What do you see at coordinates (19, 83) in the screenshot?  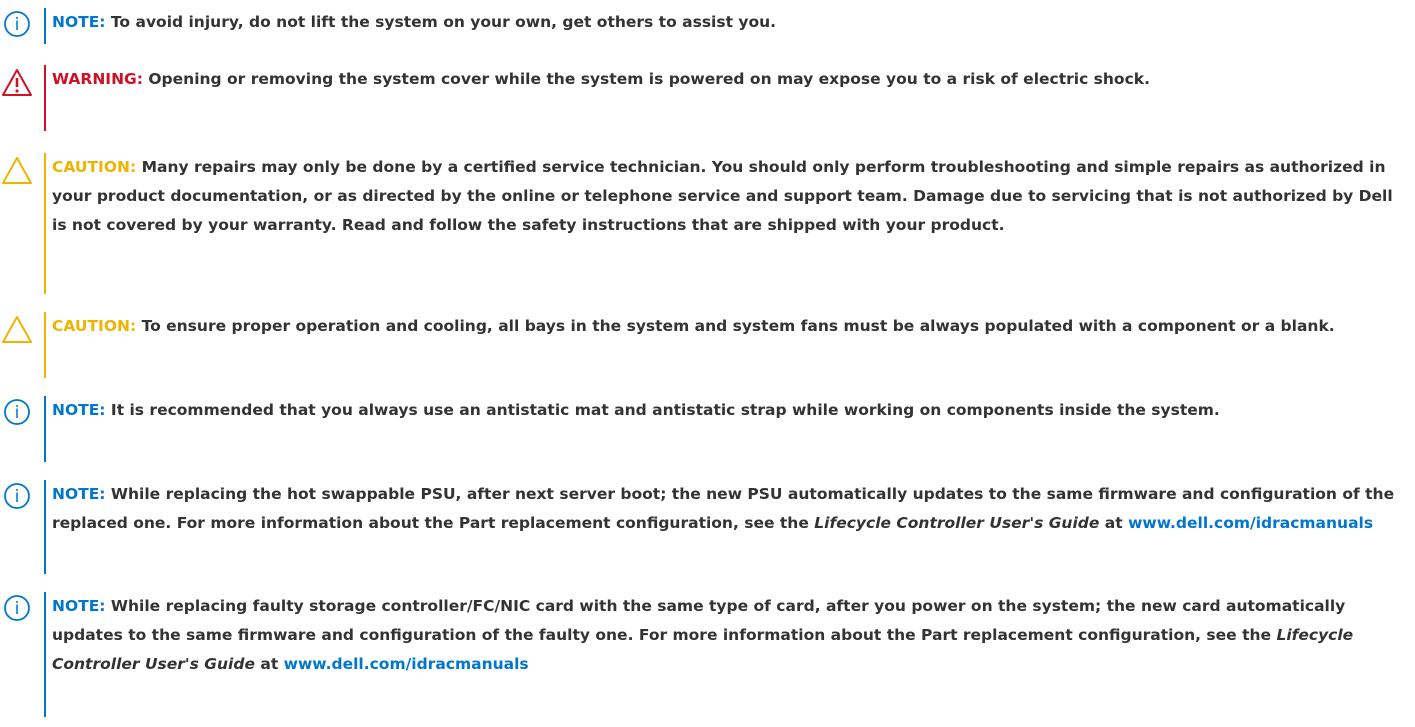 I see `warning-triangle-icon` at bounding box center [19, 83].